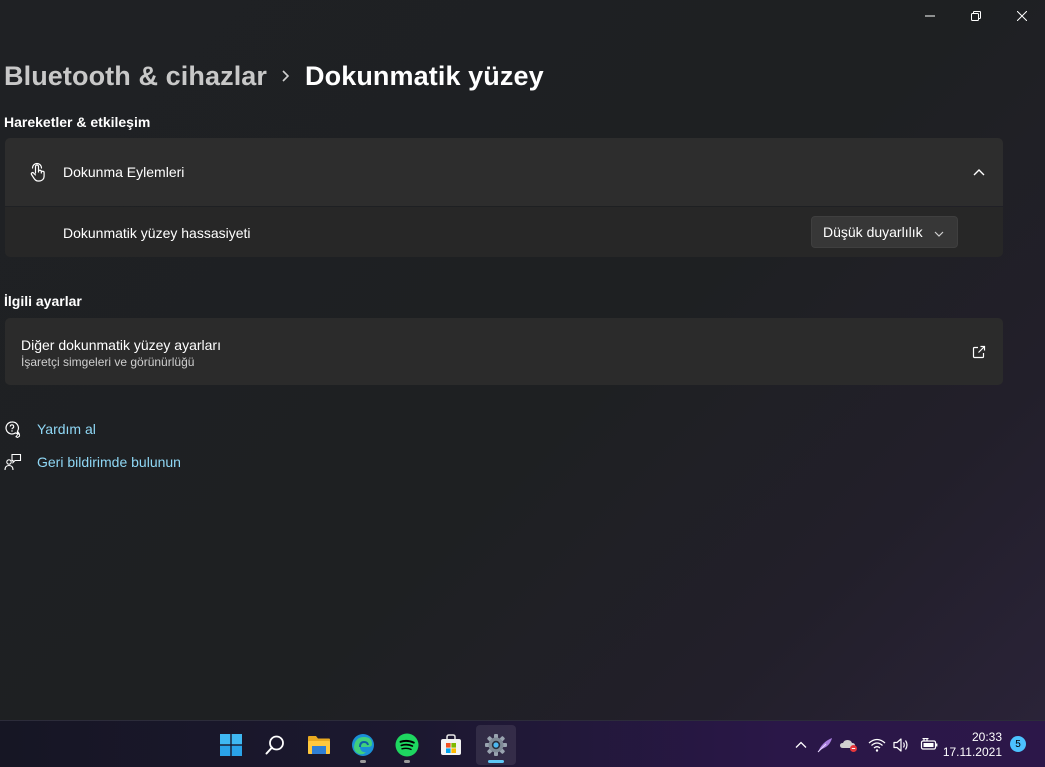  I want to click on section-title-gestures: Hareketler & etkileşim, so click(77, 122).